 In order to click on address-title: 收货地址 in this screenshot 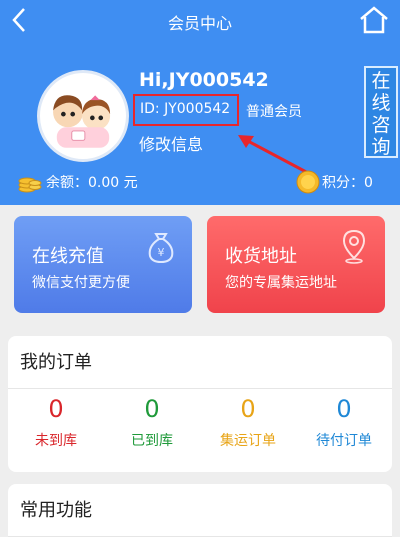, I will do `click(261, 256)`.